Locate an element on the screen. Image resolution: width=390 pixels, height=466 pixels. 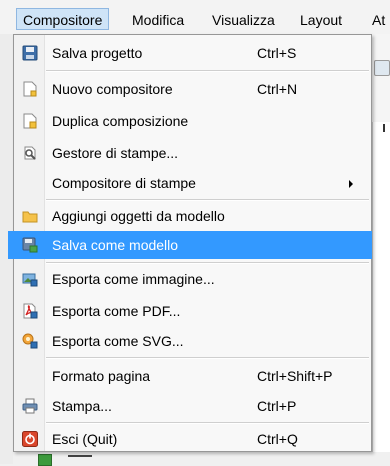
menu-item-shortcut: Ctrl+Q is located at coordinates (277, 439).